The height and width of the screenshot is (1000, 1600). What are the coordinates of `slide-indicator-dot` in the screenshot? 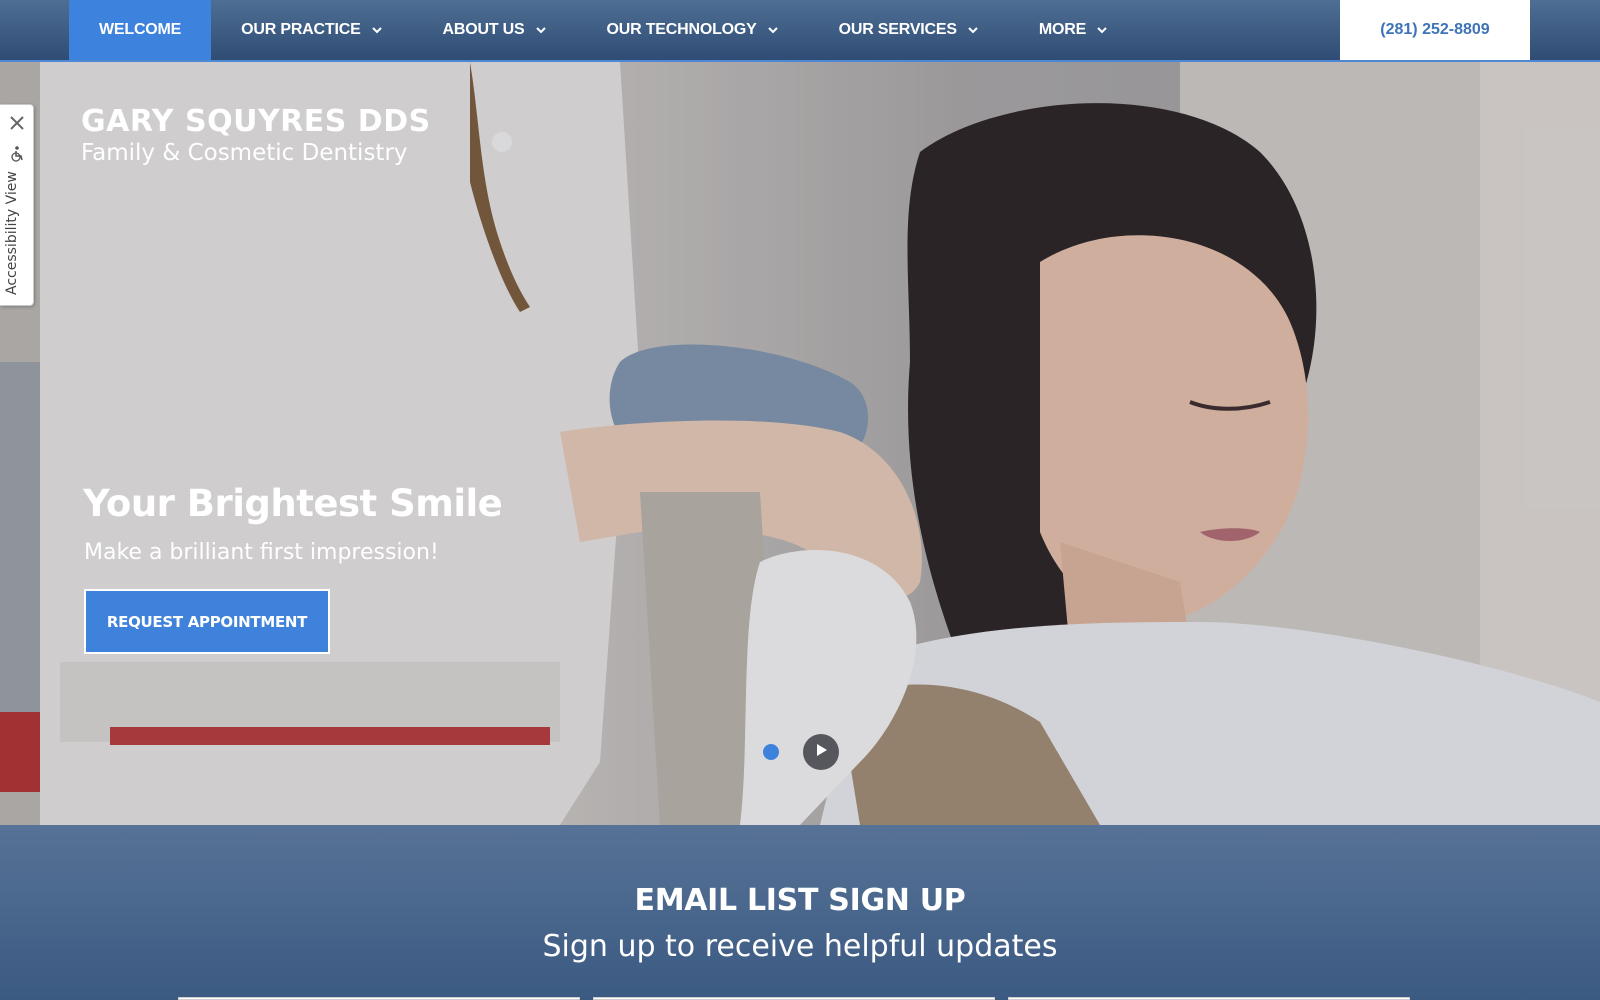 It's located at (771, 752).